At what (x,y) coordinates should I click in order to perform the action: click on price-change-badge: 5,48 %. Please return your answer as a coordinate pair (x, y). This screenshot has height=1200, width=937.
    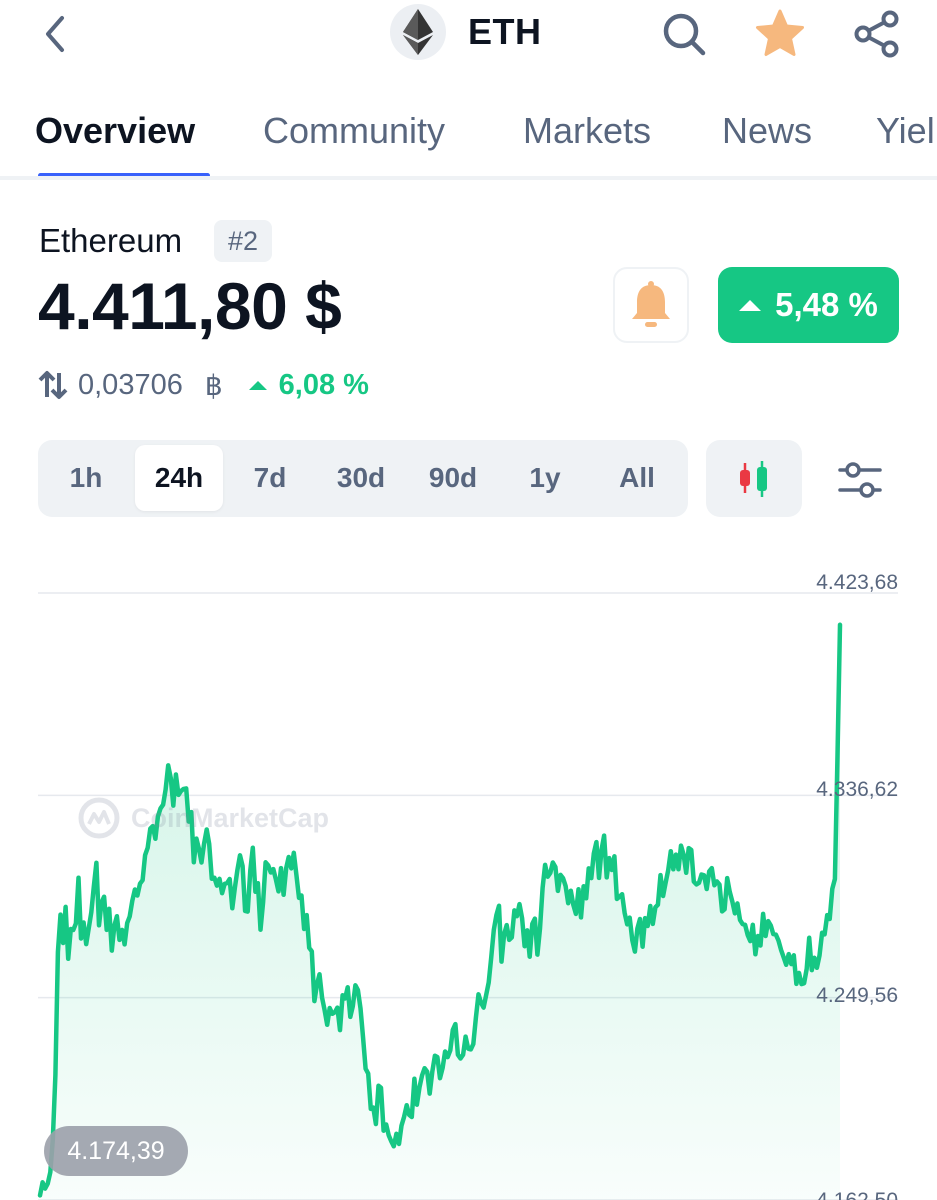
    Looking at the image, I should click on (808, 305).